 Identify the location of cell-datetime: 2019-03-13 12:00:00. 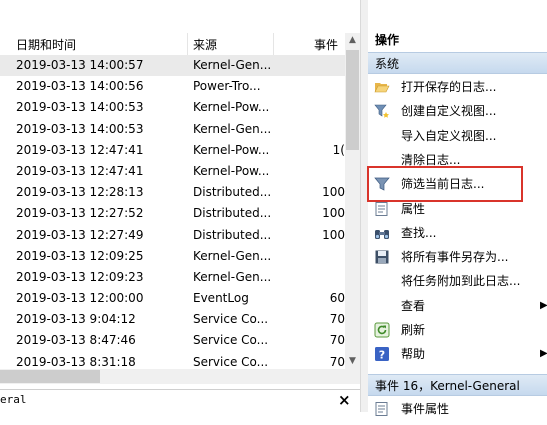
(80, 298).